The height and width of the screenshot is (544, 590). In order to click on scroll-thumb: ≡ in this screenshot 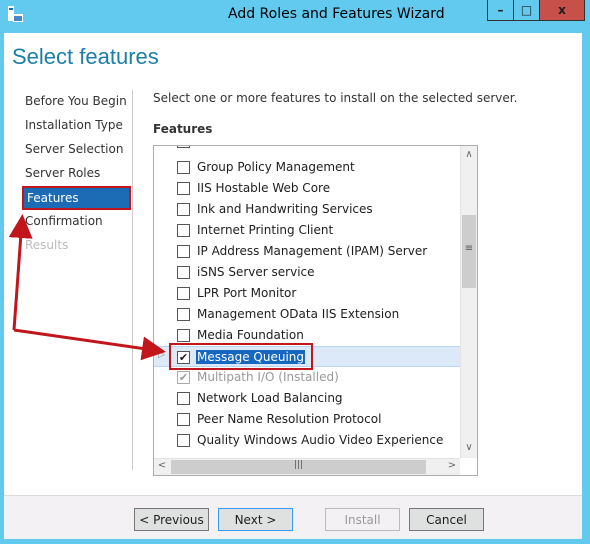, I will do `click(469, 251)`.